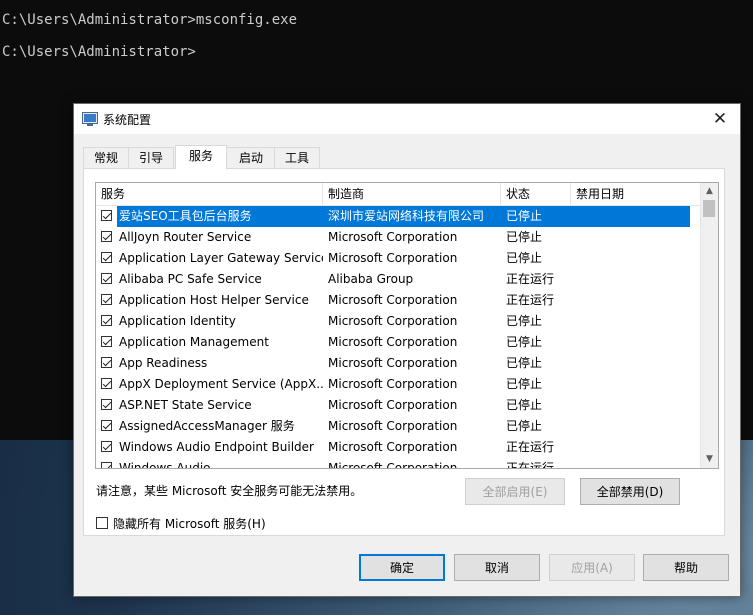 This screenshot has width=753, height=615. What do you see at coordinates (220, 216) in the screenshot?
I see `service-name: 爱站SEO工具包后台服务` at bounding box center [220, 216].